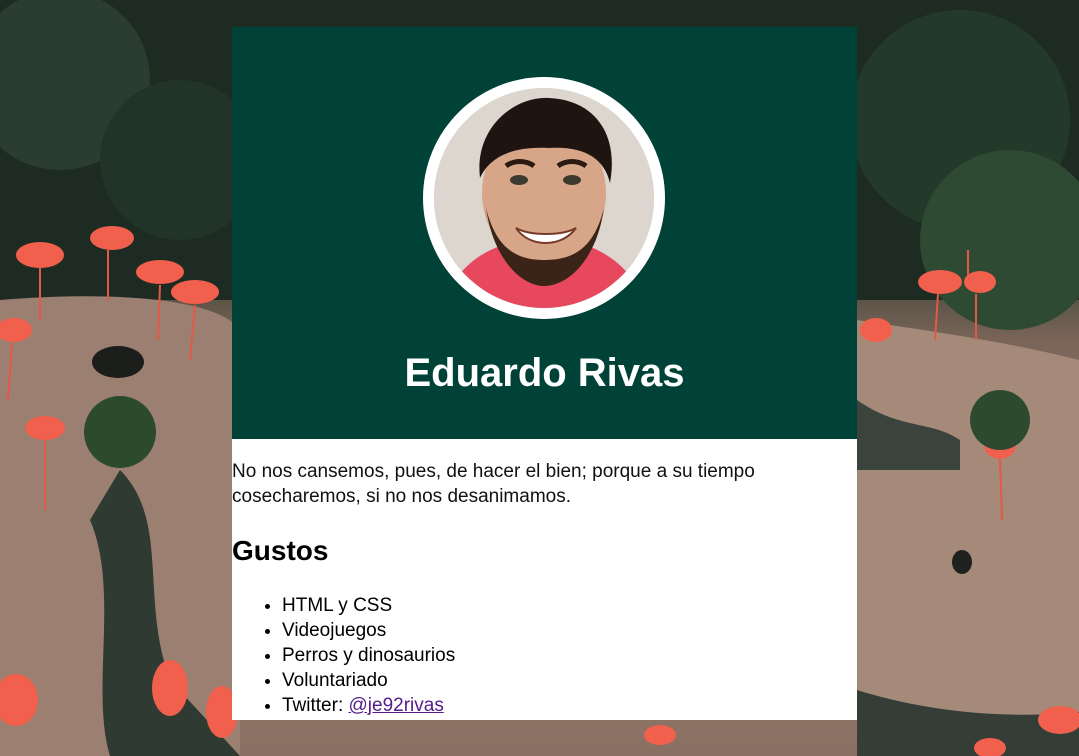 Image resolution: width=1079 pixels, height=756 pixels. I want to click on list-item-twitter: Twitter: @je92rivas, so click(569, 705).